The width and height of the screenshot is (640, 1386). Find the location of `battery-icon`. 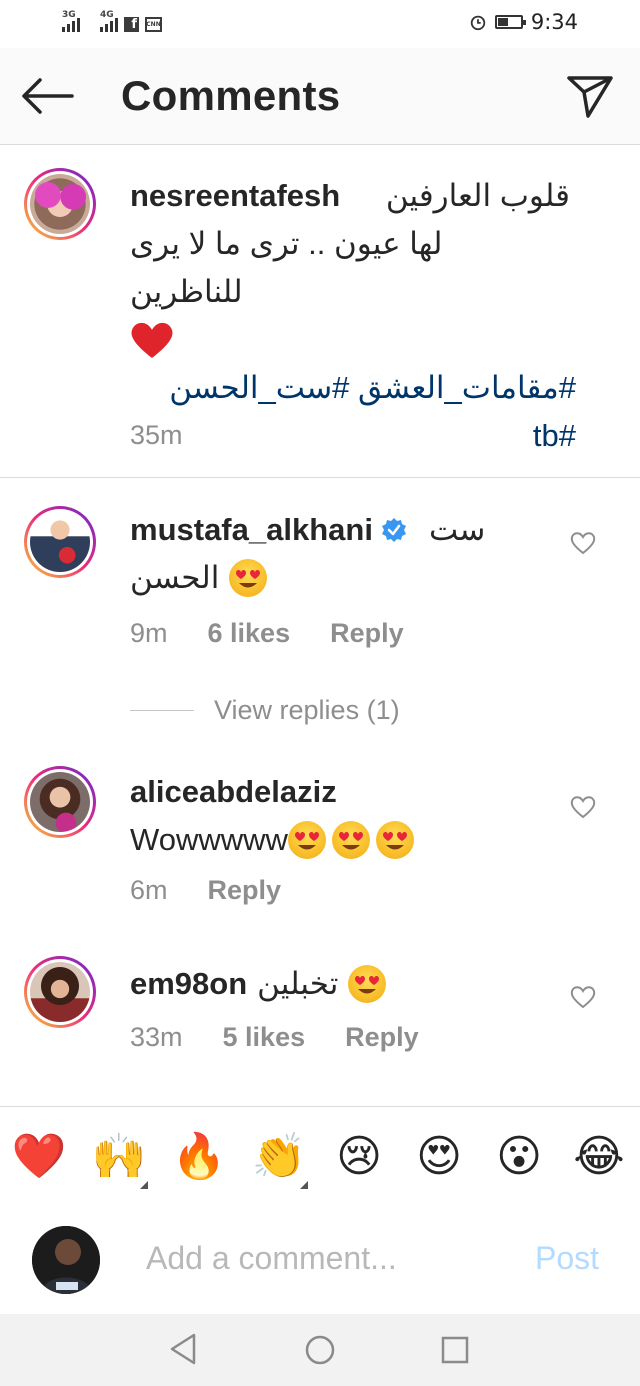

battery-icon is located at coordinates (510, 22).